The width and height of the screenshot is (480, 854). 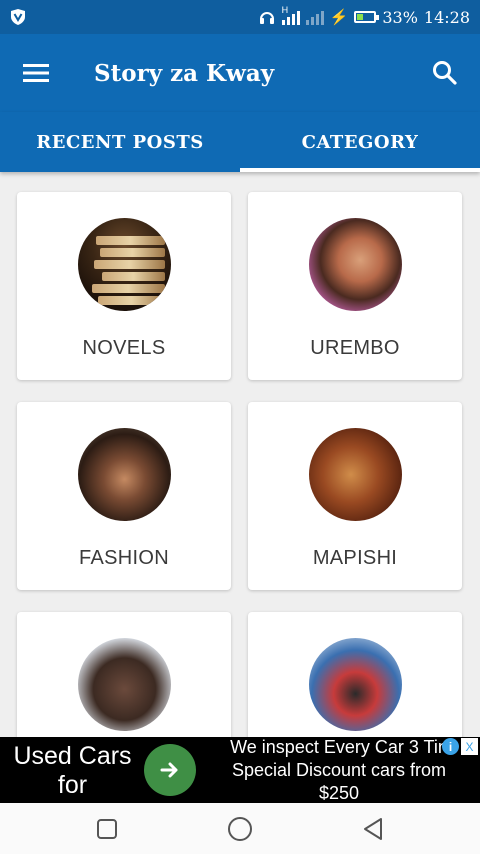 I want to click on square-icon, so click(x=106, y=828).